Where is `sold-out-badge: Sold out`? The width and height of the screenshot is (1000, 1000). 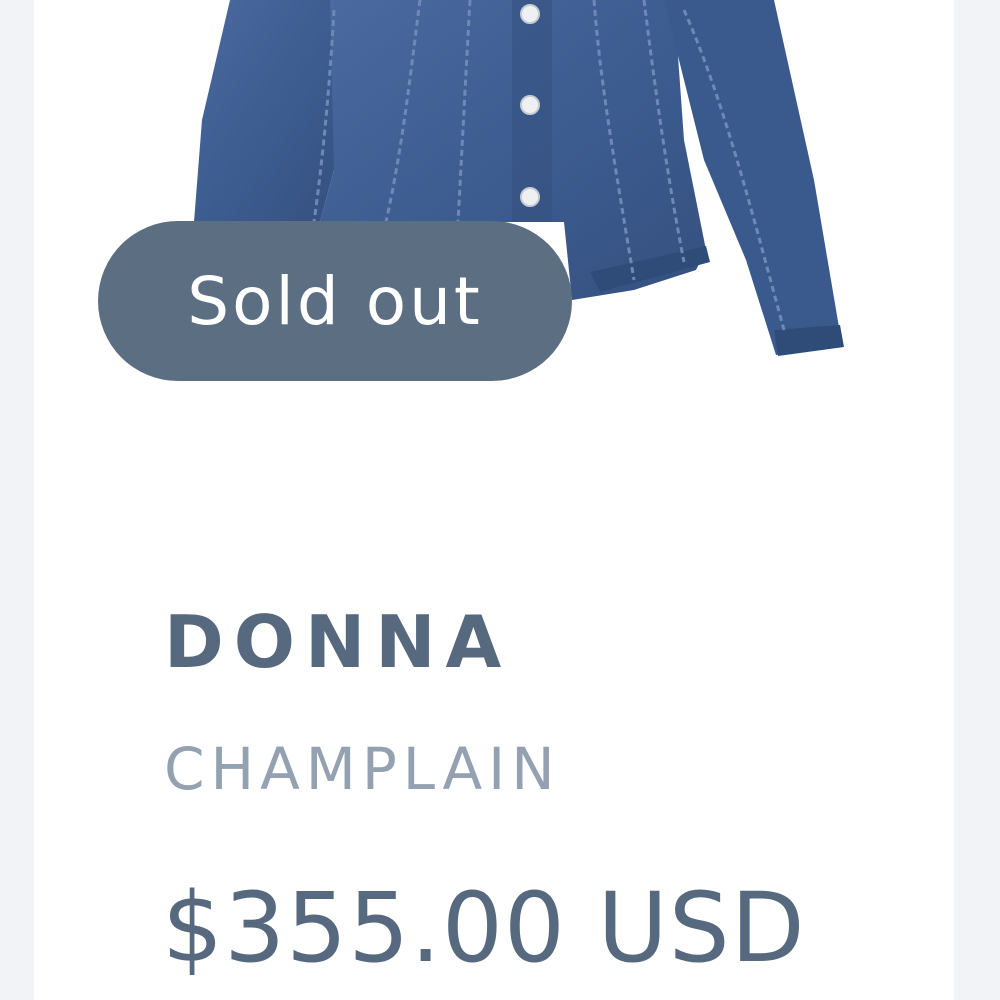 sold-out-badge: Sold out is located at coordinates (335, 301).